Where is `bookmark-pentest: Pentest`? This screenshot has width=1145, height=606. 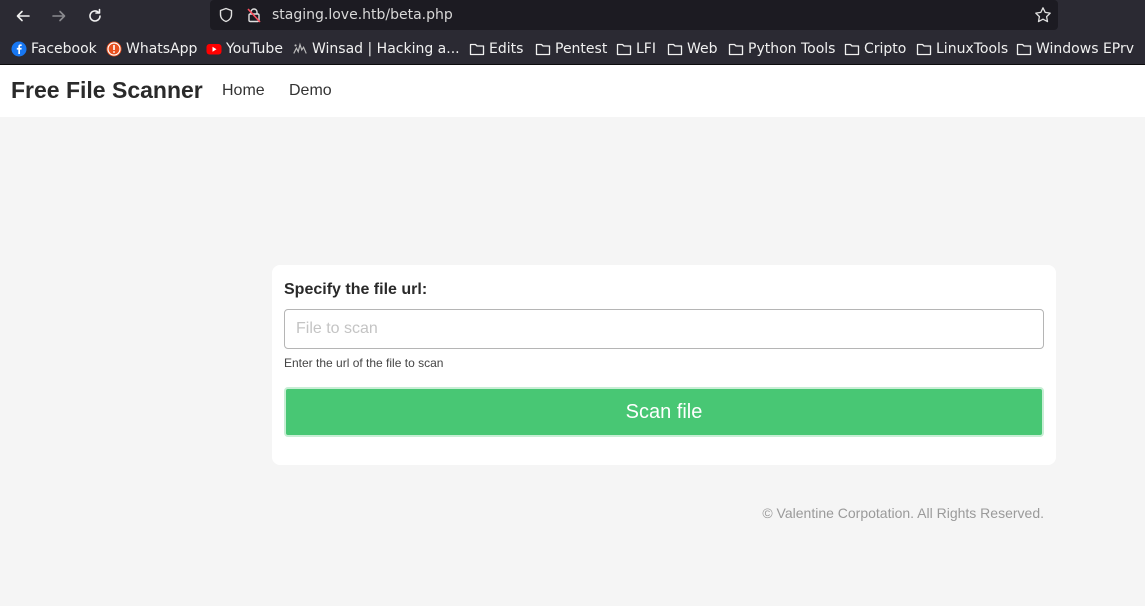 bookmark-pentest: Pentest is located at coordinates (571, 49).